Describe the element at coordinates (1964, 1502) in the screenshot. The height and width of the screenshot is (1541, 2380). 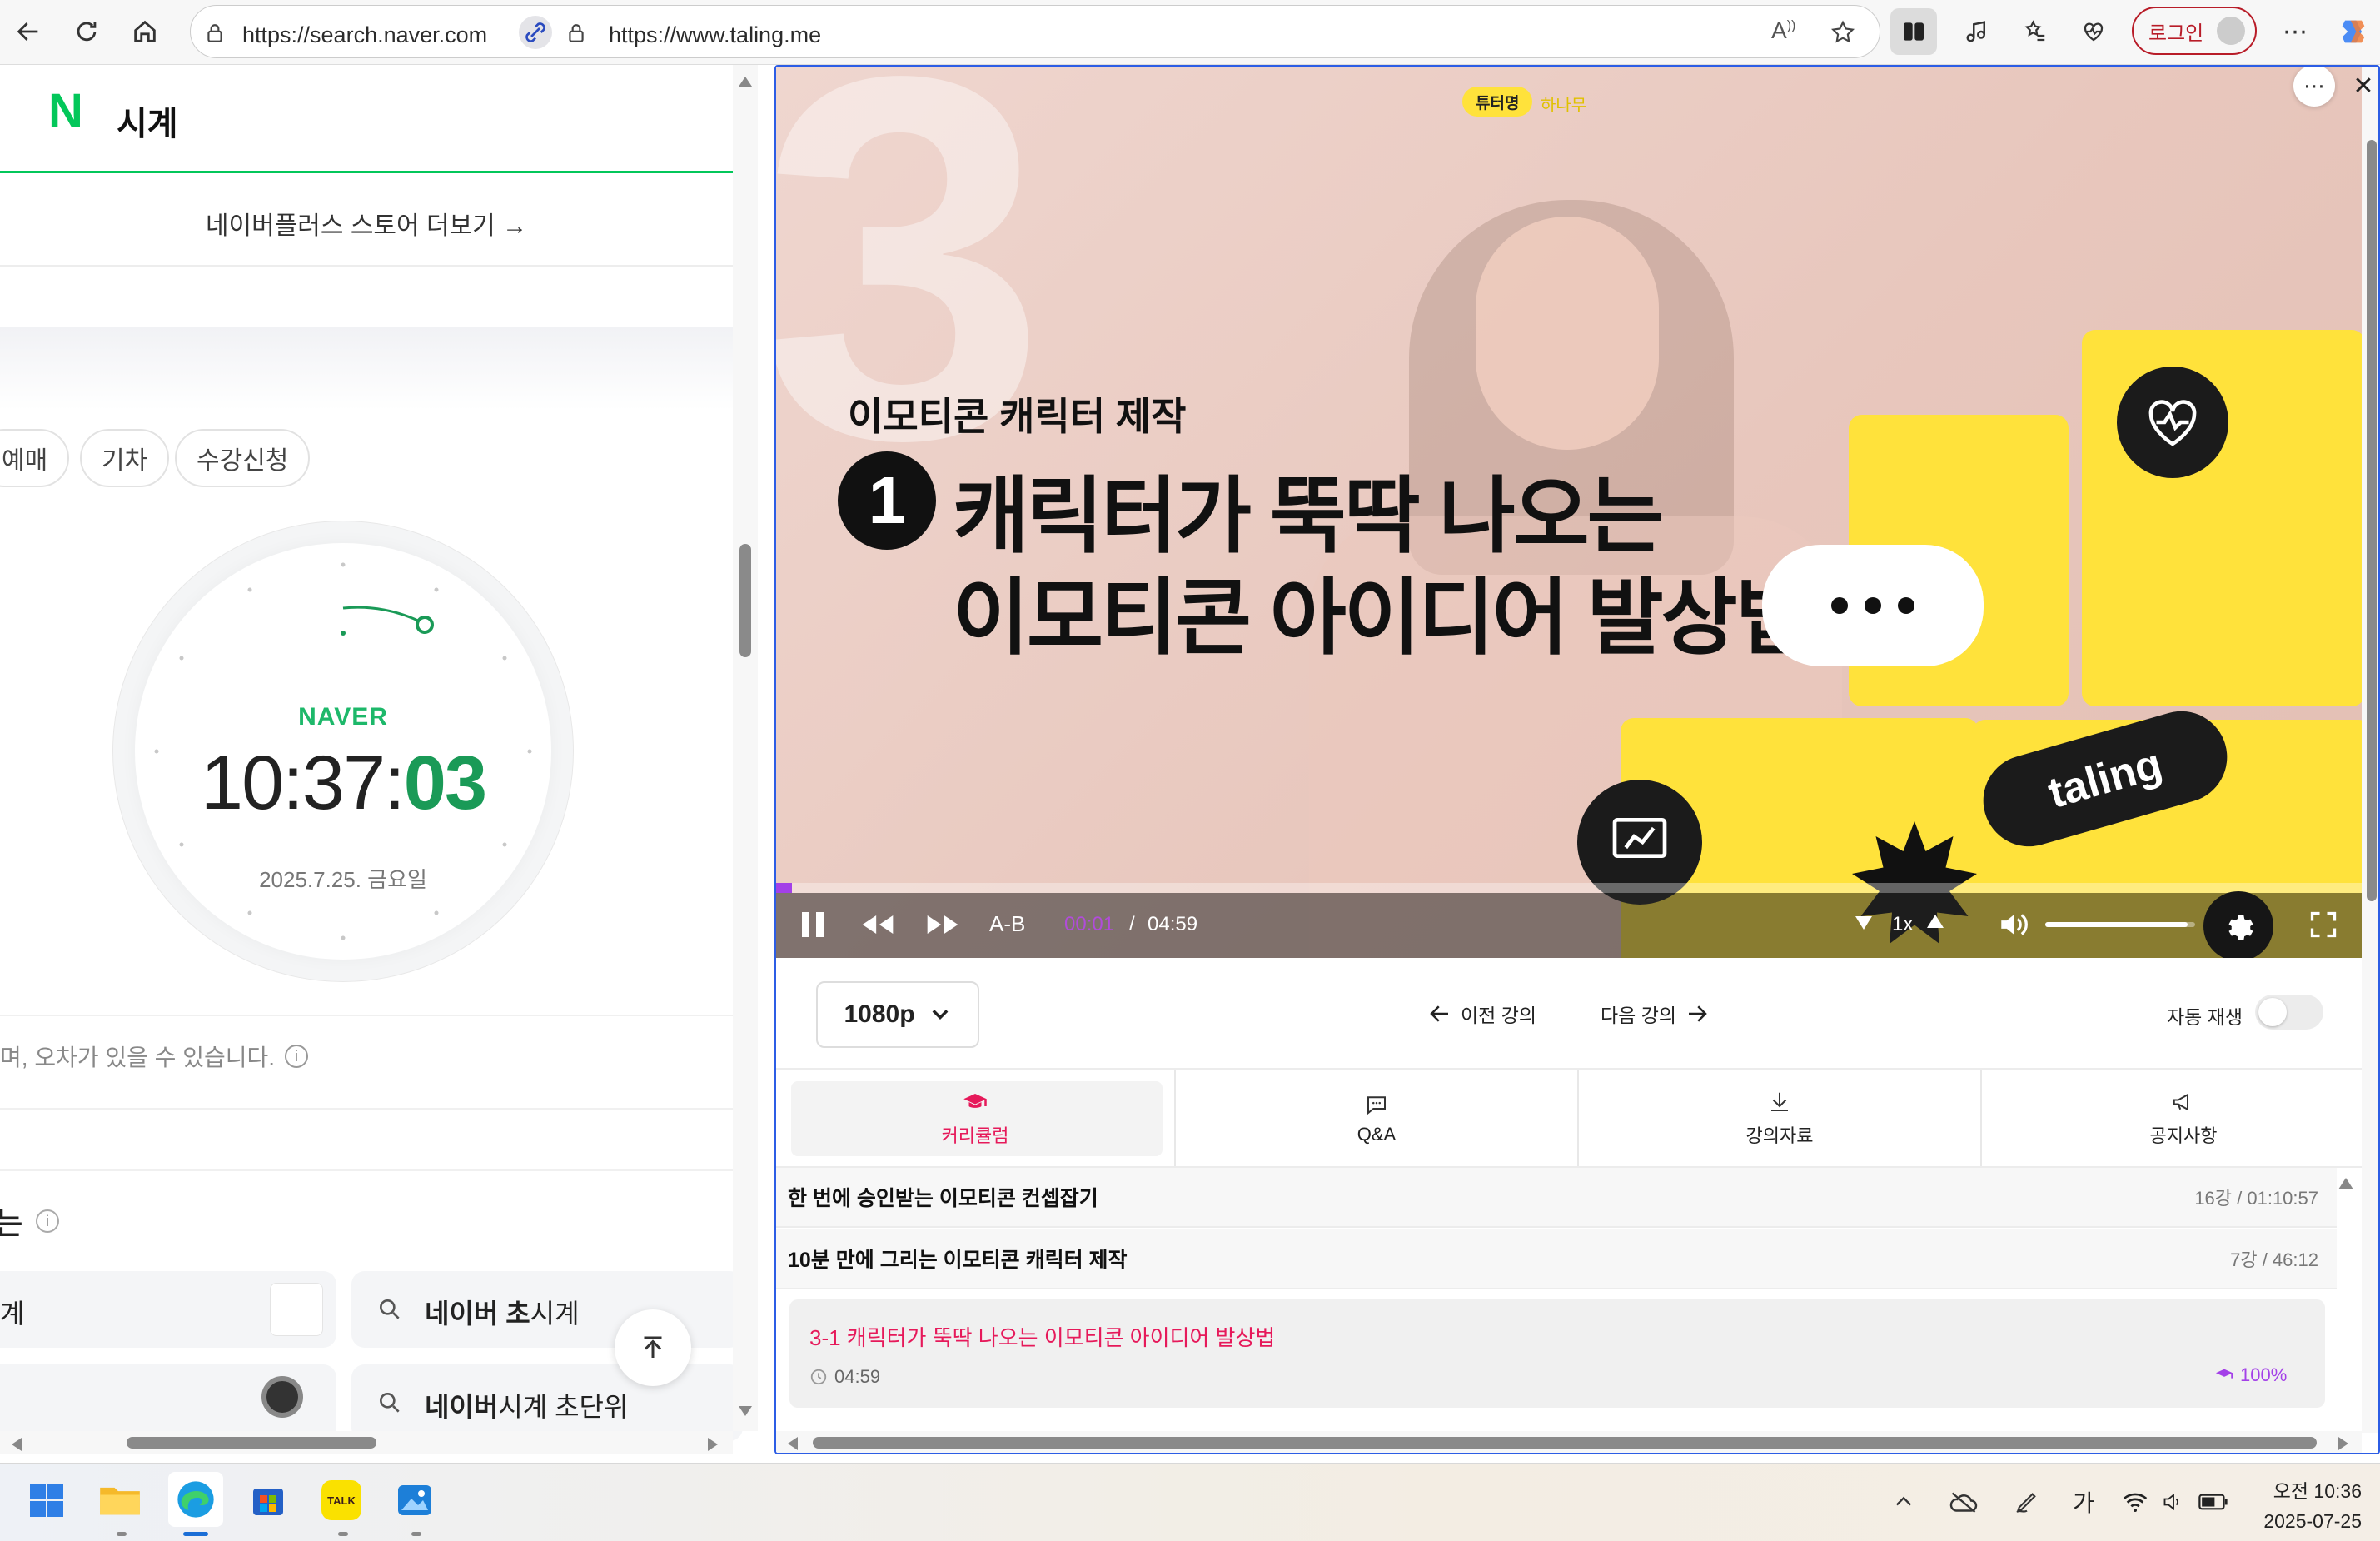
I see `onedrive-button` at that location.